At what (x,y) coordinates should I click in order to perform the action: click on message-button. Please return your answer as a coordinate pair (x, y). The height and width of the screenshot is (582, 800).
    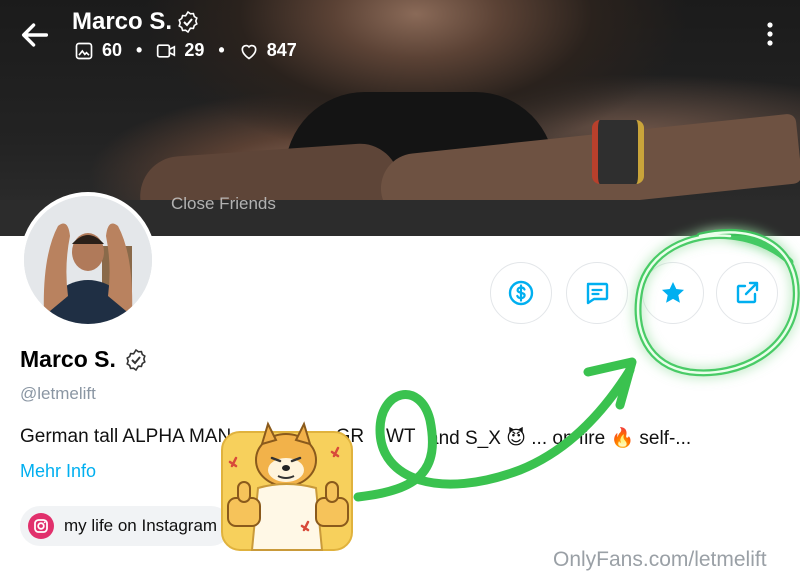
    Looking at the image, I should click on (597, 293).